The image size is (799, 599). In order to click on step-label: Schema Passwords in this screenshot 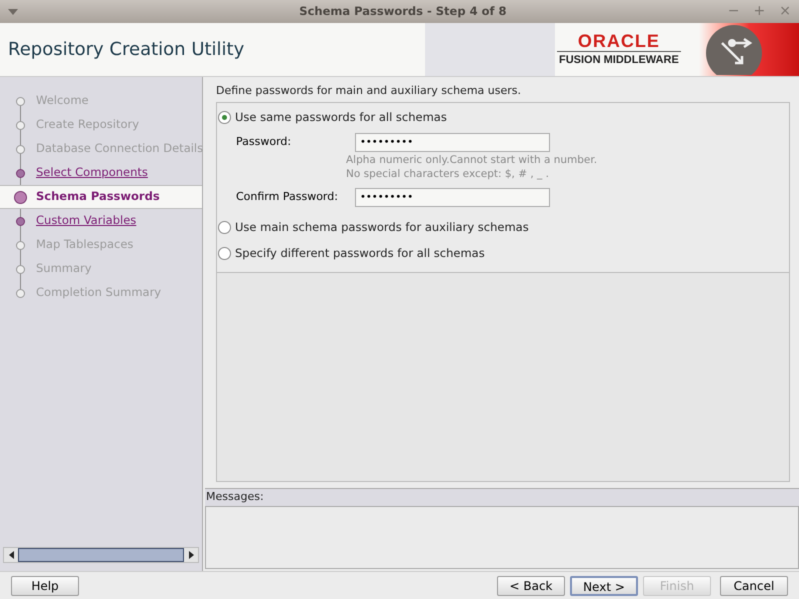, I will do `click(98, 197)`.